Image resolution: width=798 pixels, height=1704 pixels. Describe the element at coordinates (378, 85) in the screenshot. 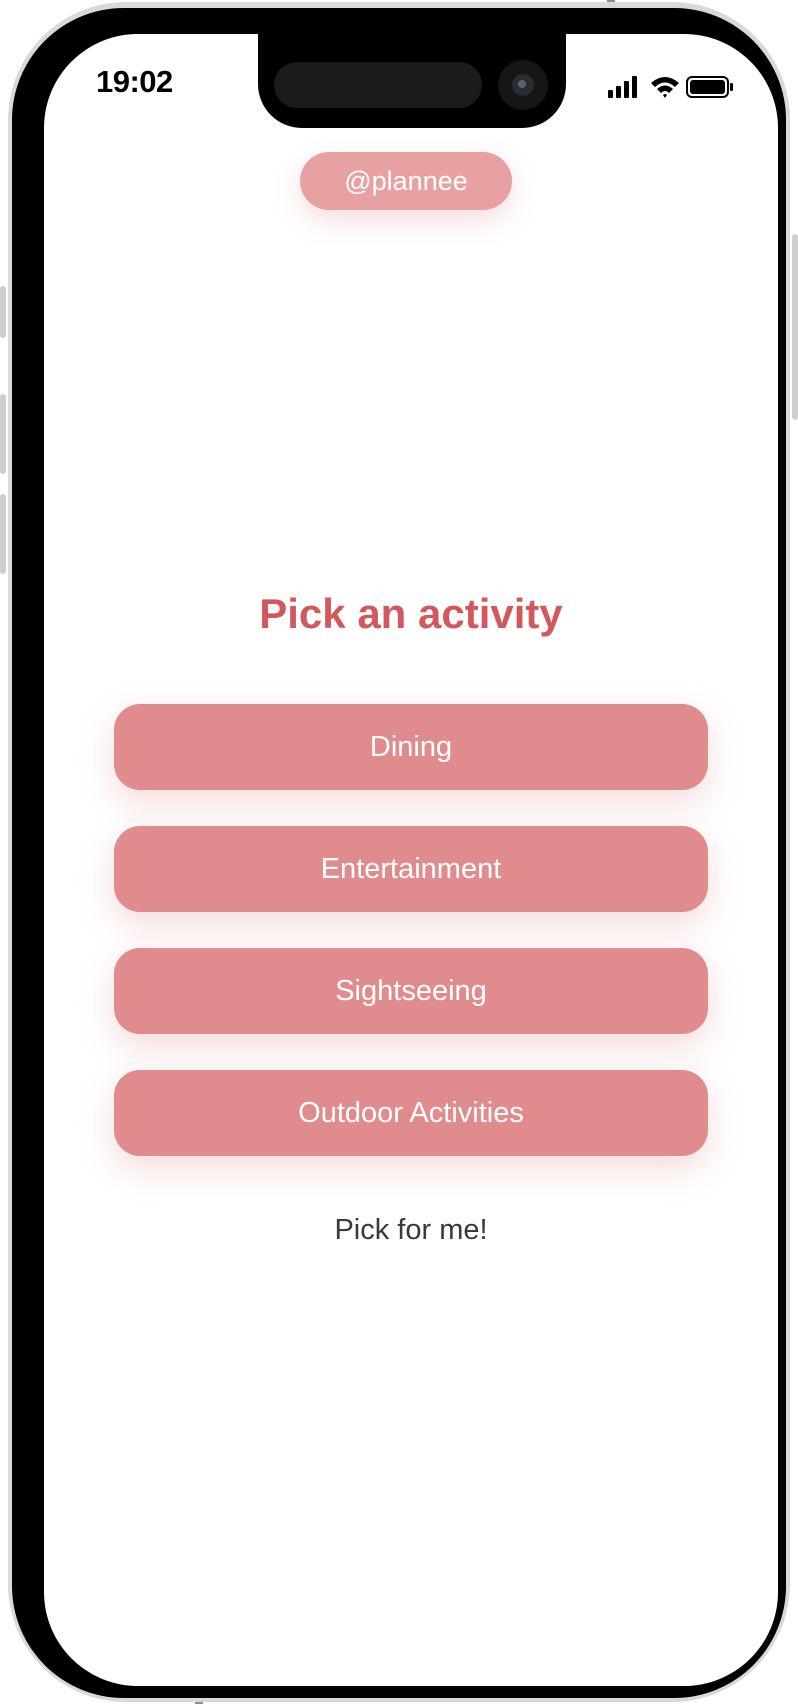

I see `sensor-pill` at that location.